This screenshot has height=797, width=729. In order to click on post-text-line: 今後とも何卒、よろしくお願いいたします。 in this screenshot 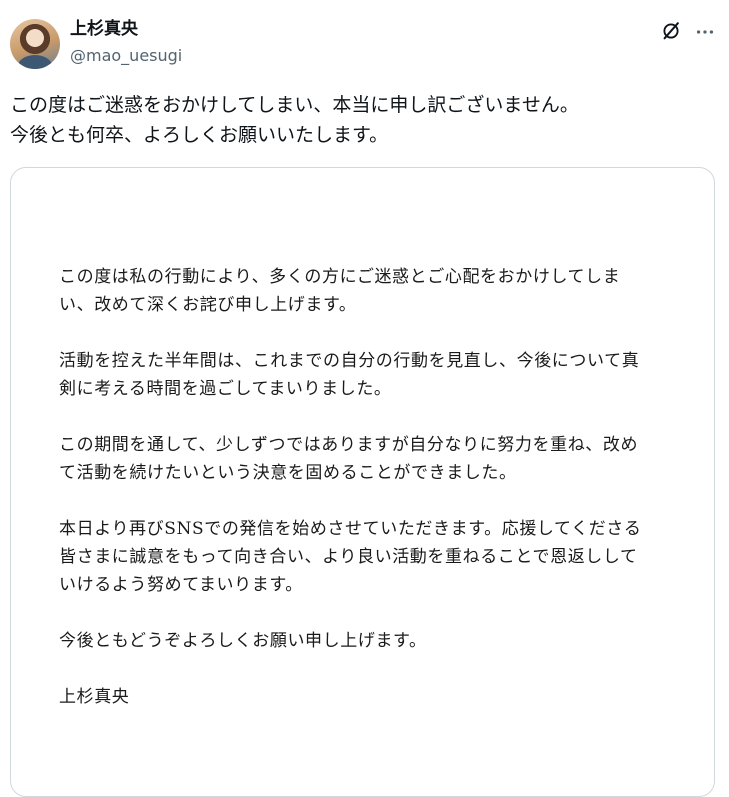, I will do `click(199, 135)`.